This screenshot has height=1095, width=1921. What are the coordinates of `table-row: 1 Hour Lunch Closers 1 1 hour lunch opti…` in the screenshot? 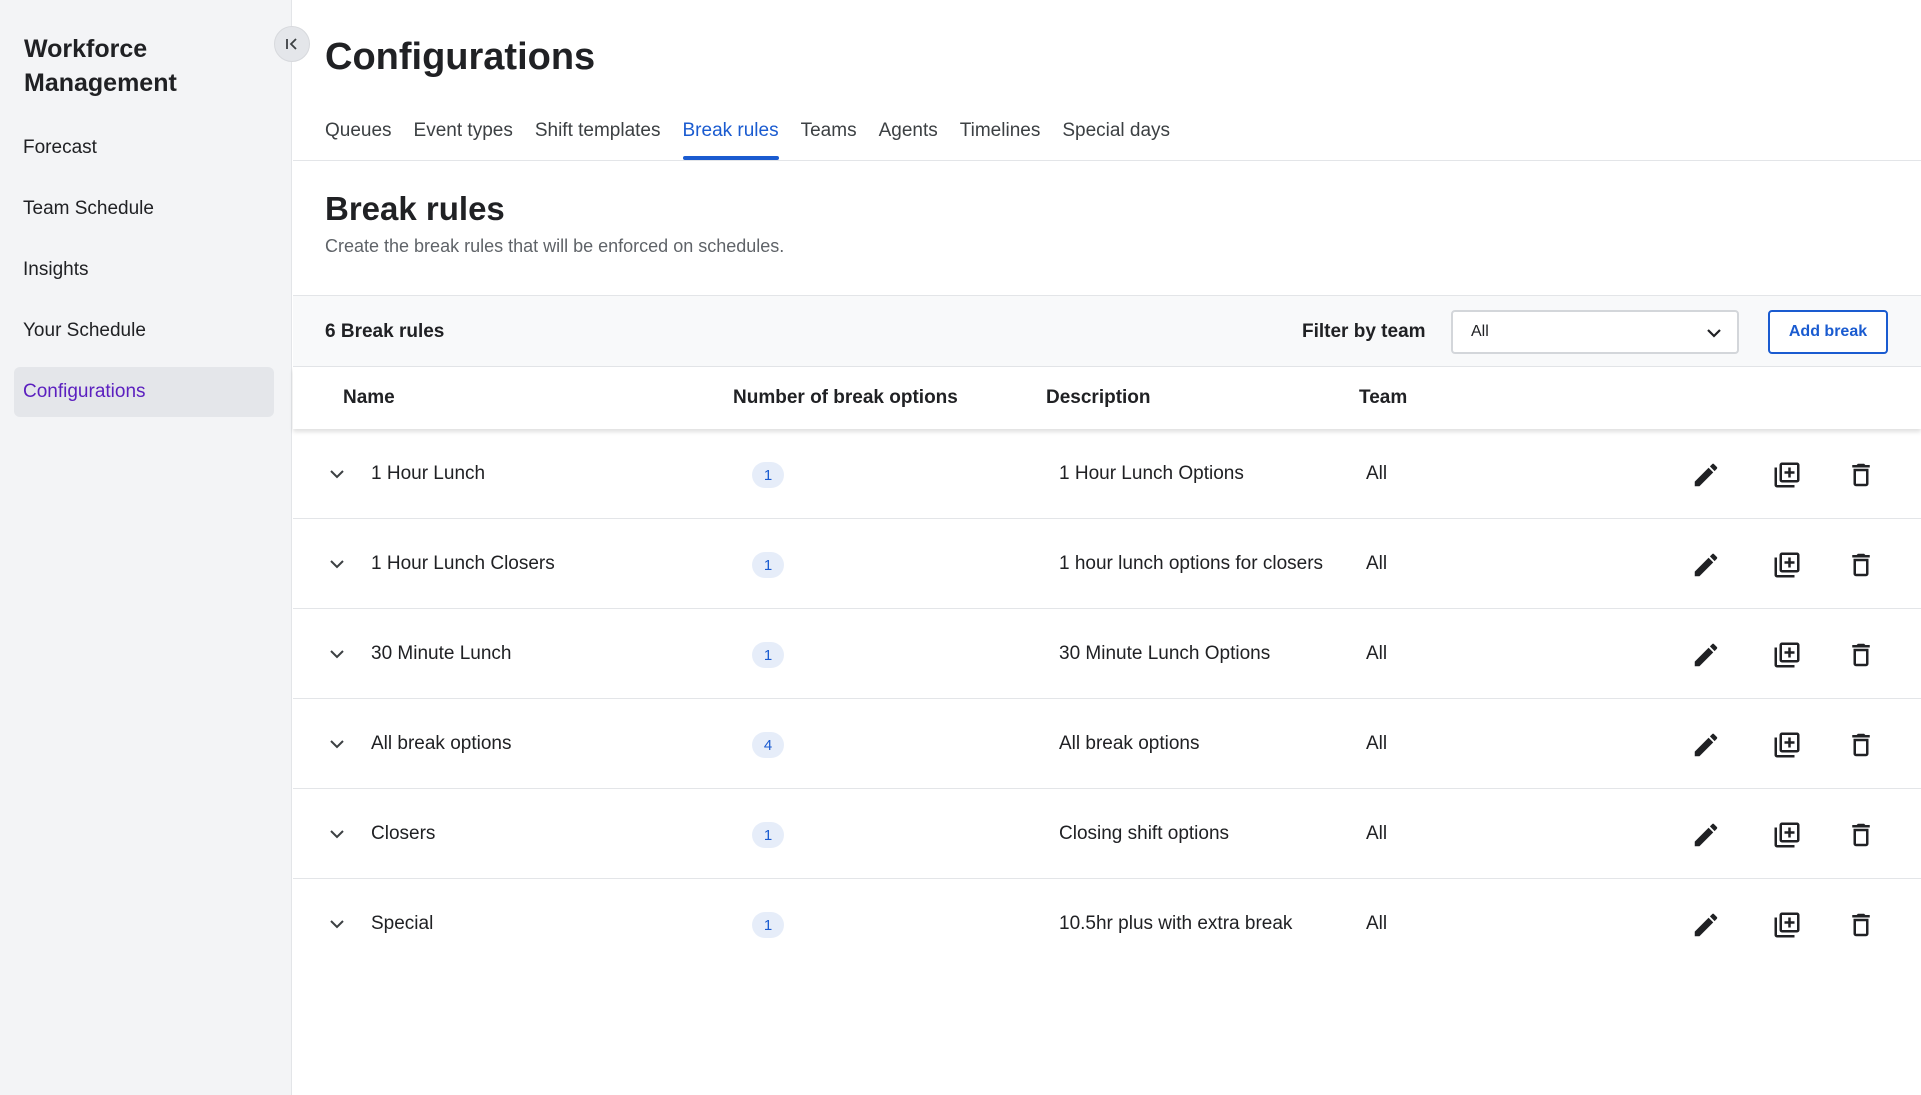 It's located at (1107, 564).